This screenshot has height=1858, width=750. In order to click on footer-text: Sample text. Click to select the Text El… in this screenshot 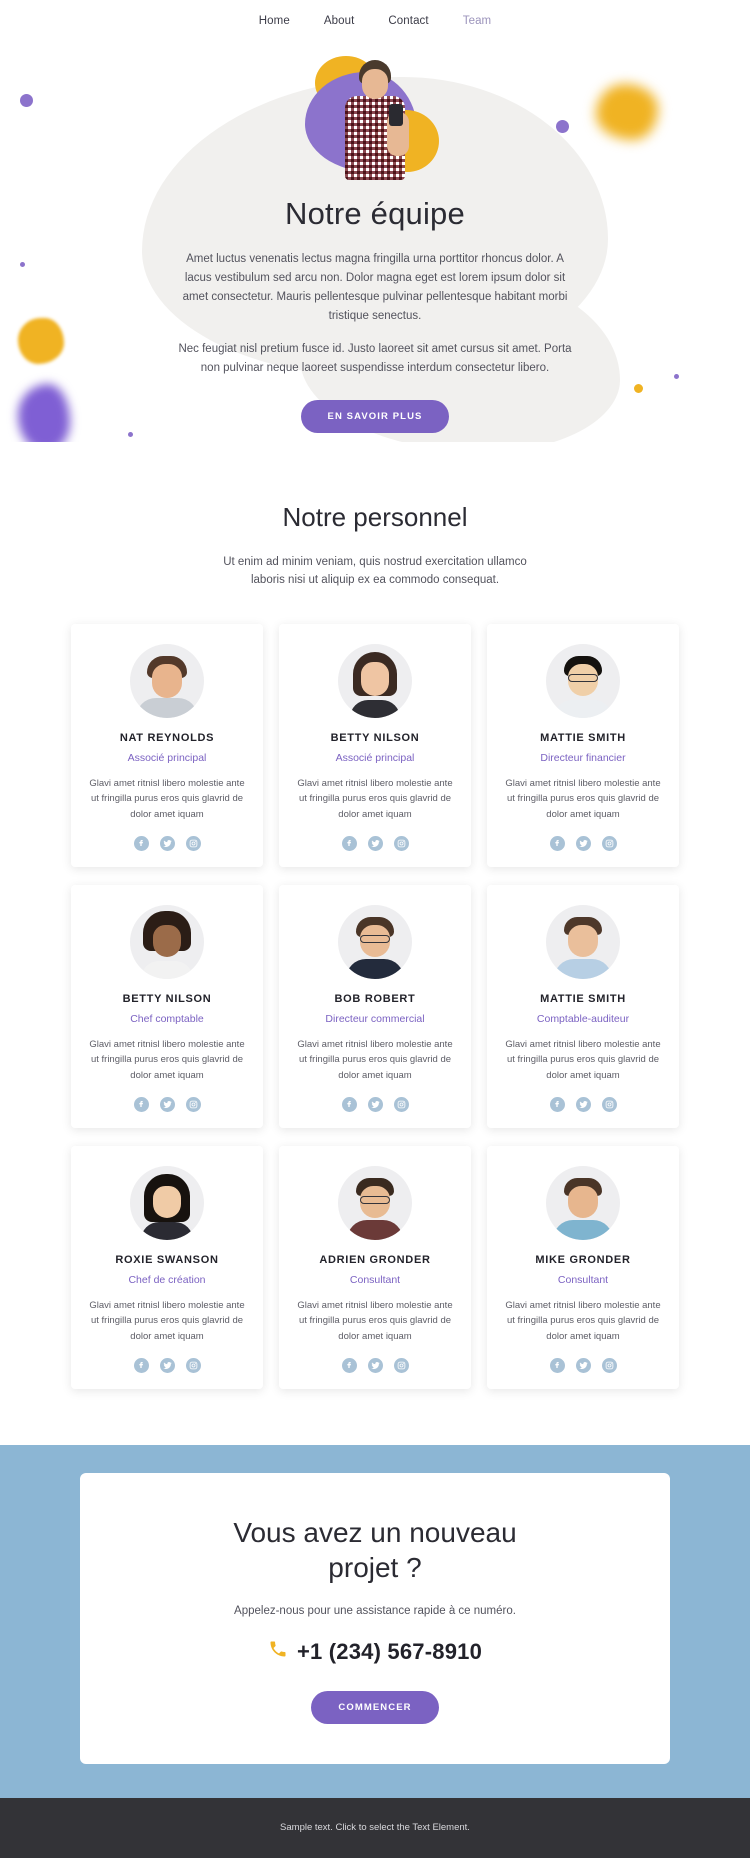, I will do `click(375, 1827)`.